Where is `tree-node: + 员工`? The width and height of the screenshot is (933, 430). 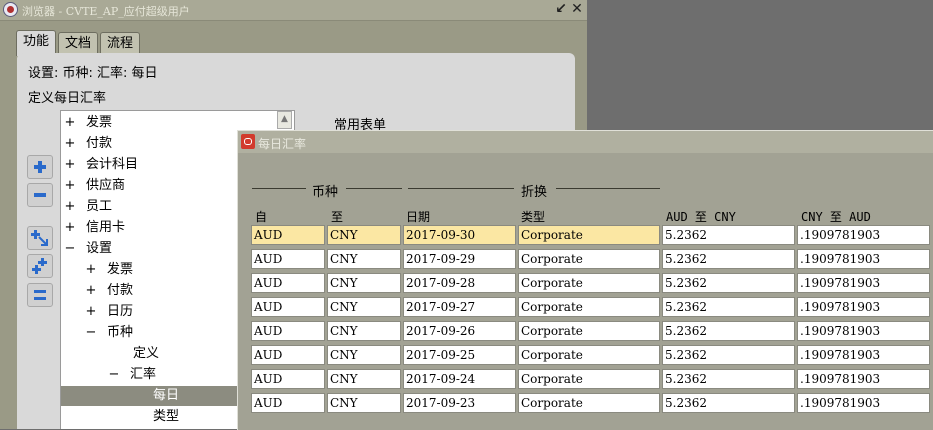 tree-node: + 员工 is located at coordinates (88, 207).